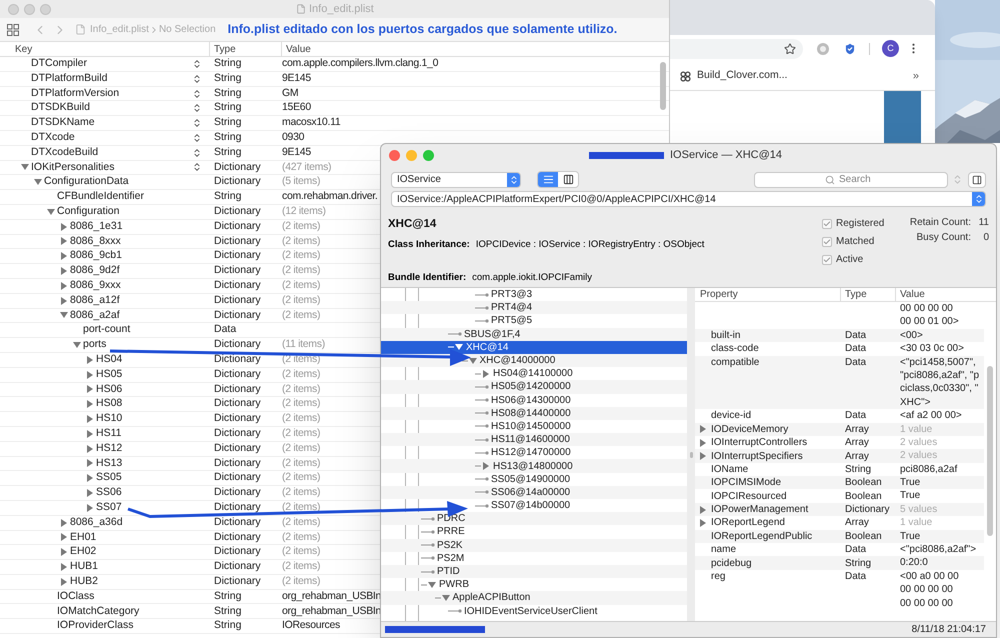  What do you see at coordinates (851, 180) in the screenshot?
I see `search-field: Search` at bounding box center [851, 180].